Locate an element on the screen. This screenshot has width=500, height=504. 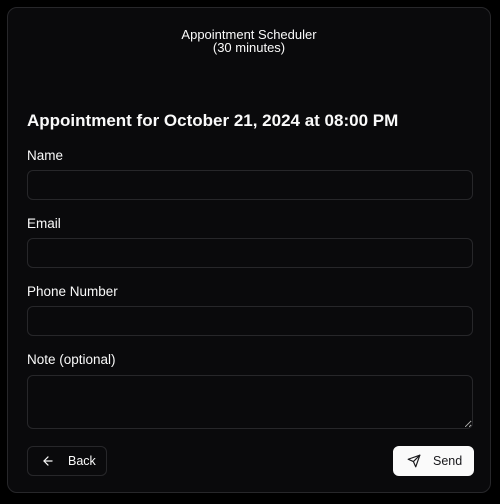
name-label: Name is located at coordinates (45, 155).